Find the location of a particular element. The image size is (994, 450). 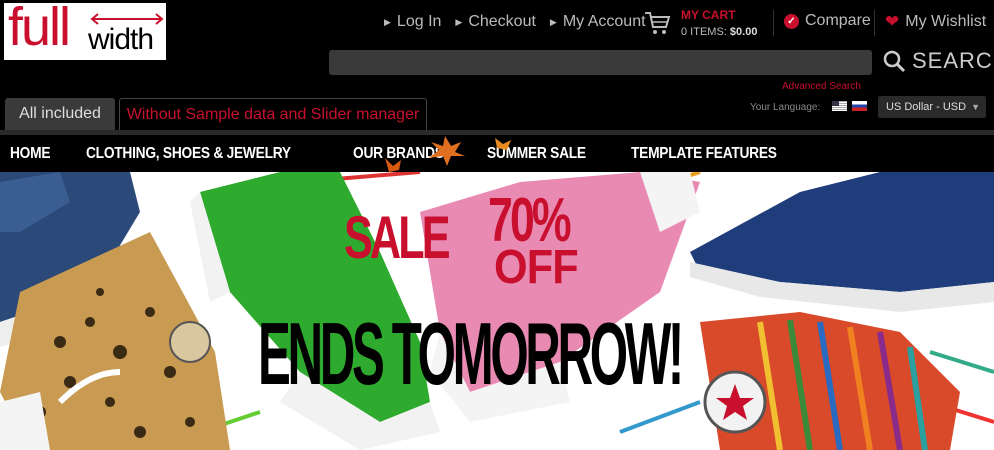

wishlist-link: ❤ My Wishlist is located at coordinates (935, 22).